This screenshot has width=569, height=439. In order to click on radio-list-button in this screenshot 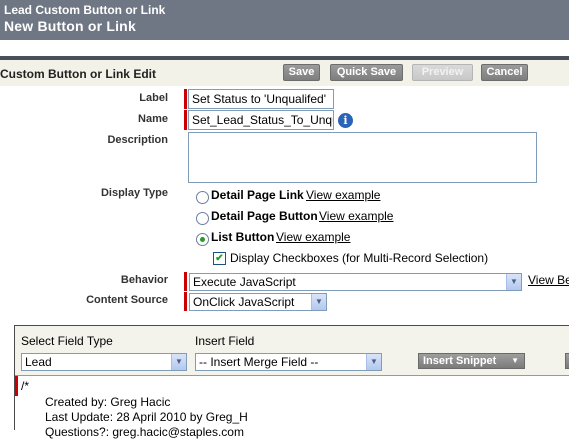, I will do `click(202, 239)`.